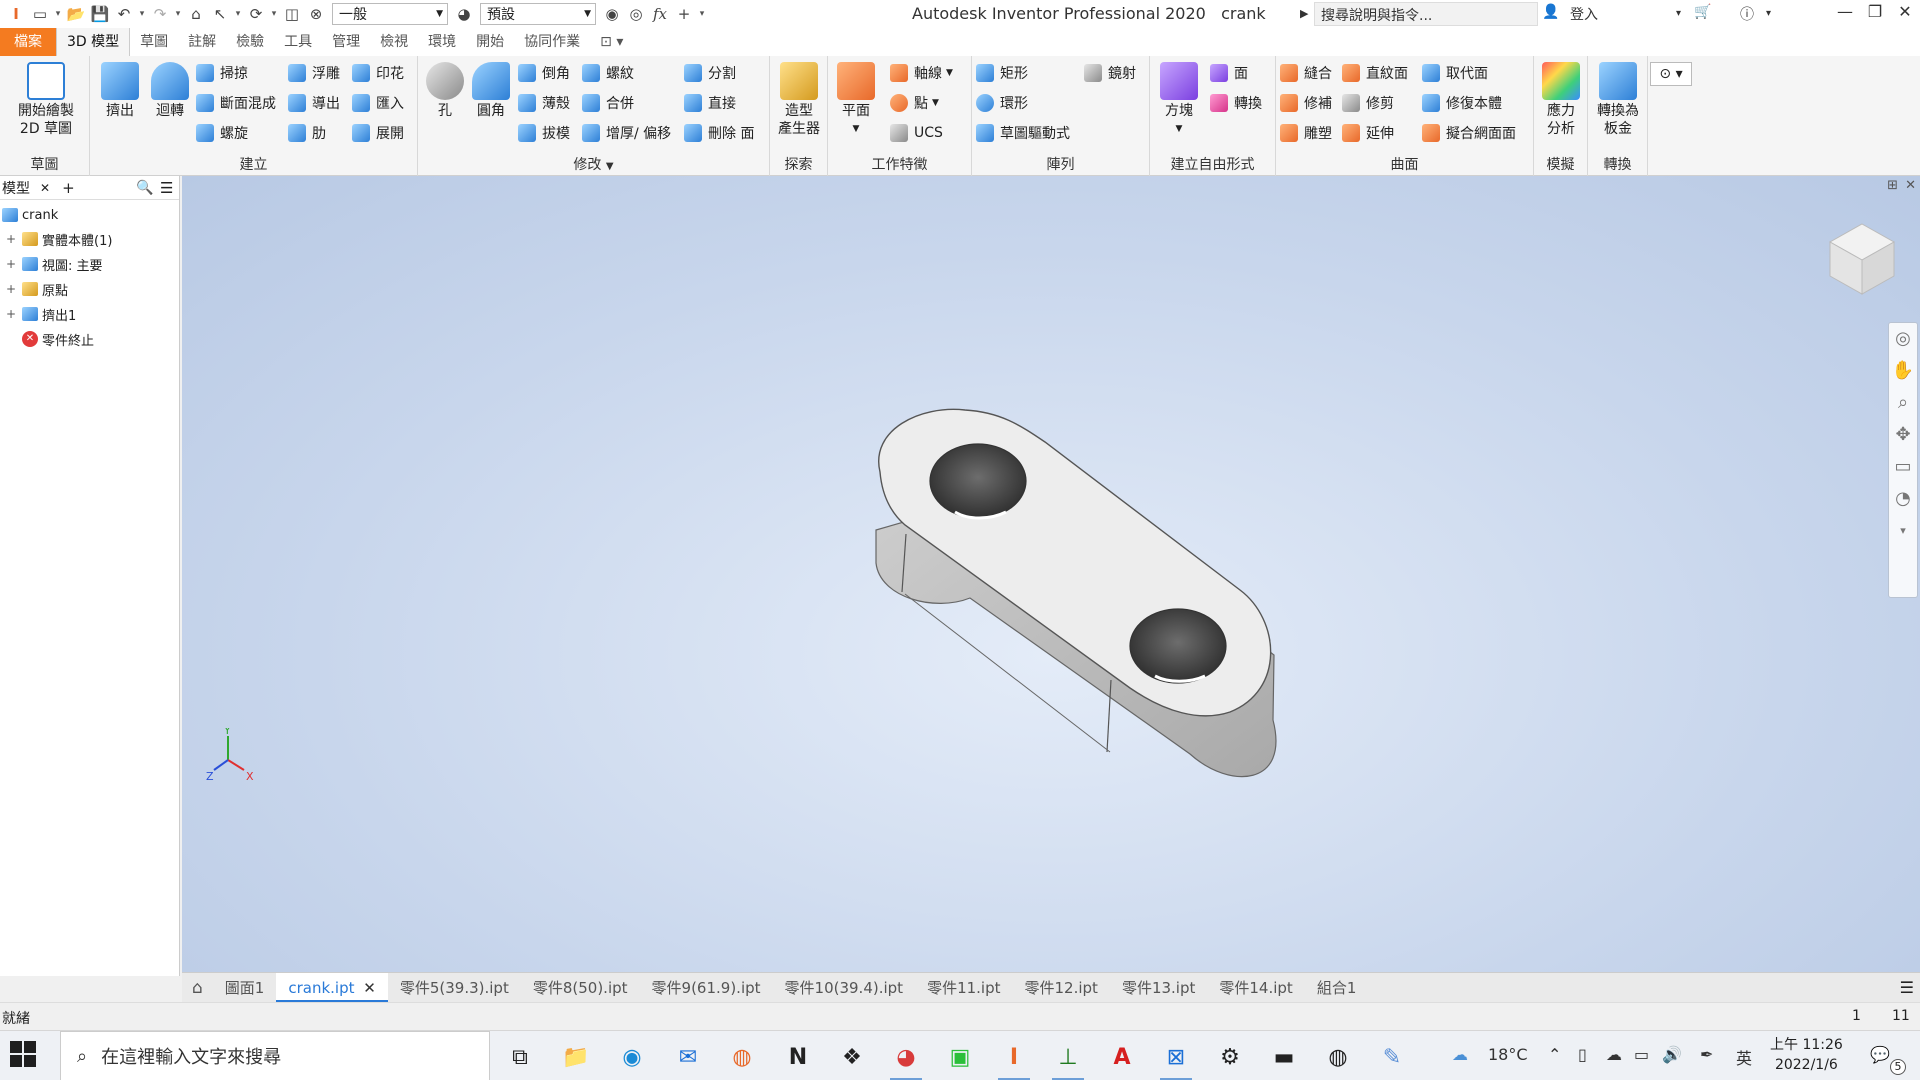  I want to click on fillet-button: 圓角, so click(491, 91).